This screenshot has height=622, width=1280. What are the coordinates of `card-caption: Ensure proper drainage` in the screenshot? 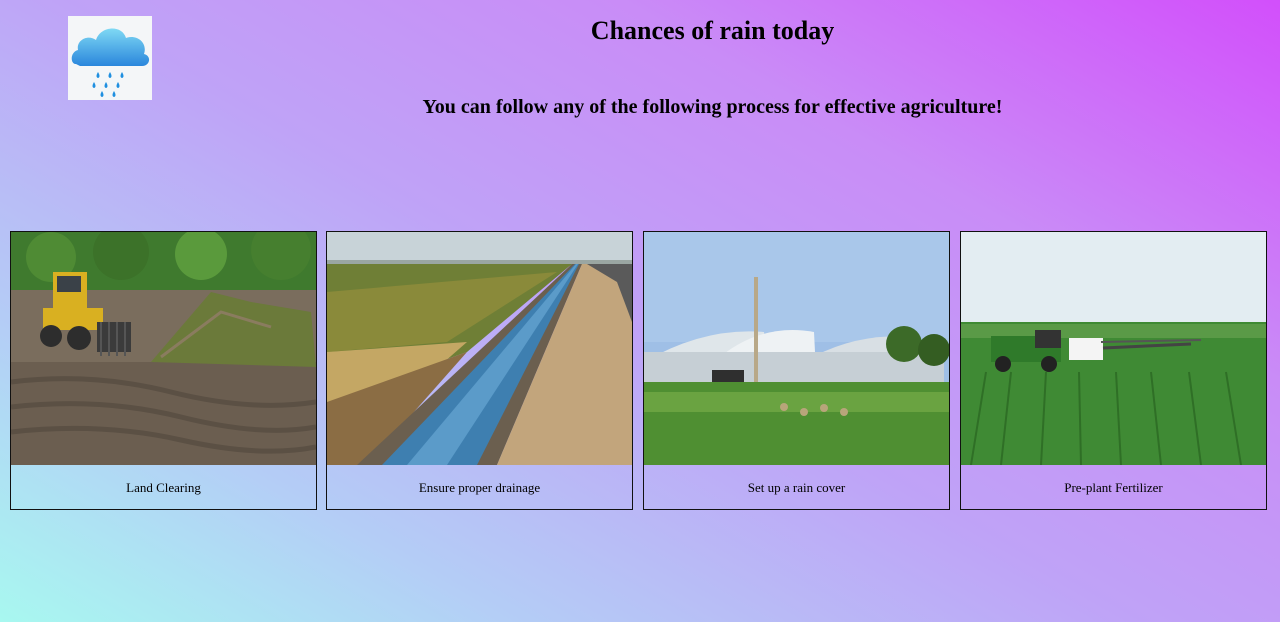 It's located at (479, 487).